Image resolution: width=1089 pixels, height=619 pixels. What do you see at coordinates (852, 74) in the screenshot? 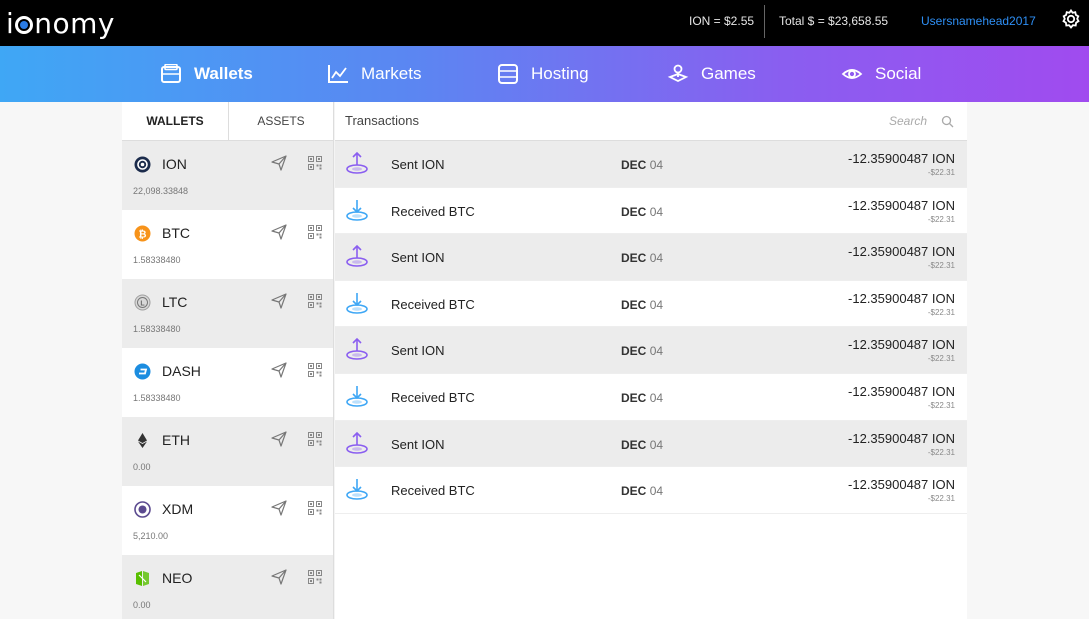
I see `eye-icon` at bounding box center [852, 74].